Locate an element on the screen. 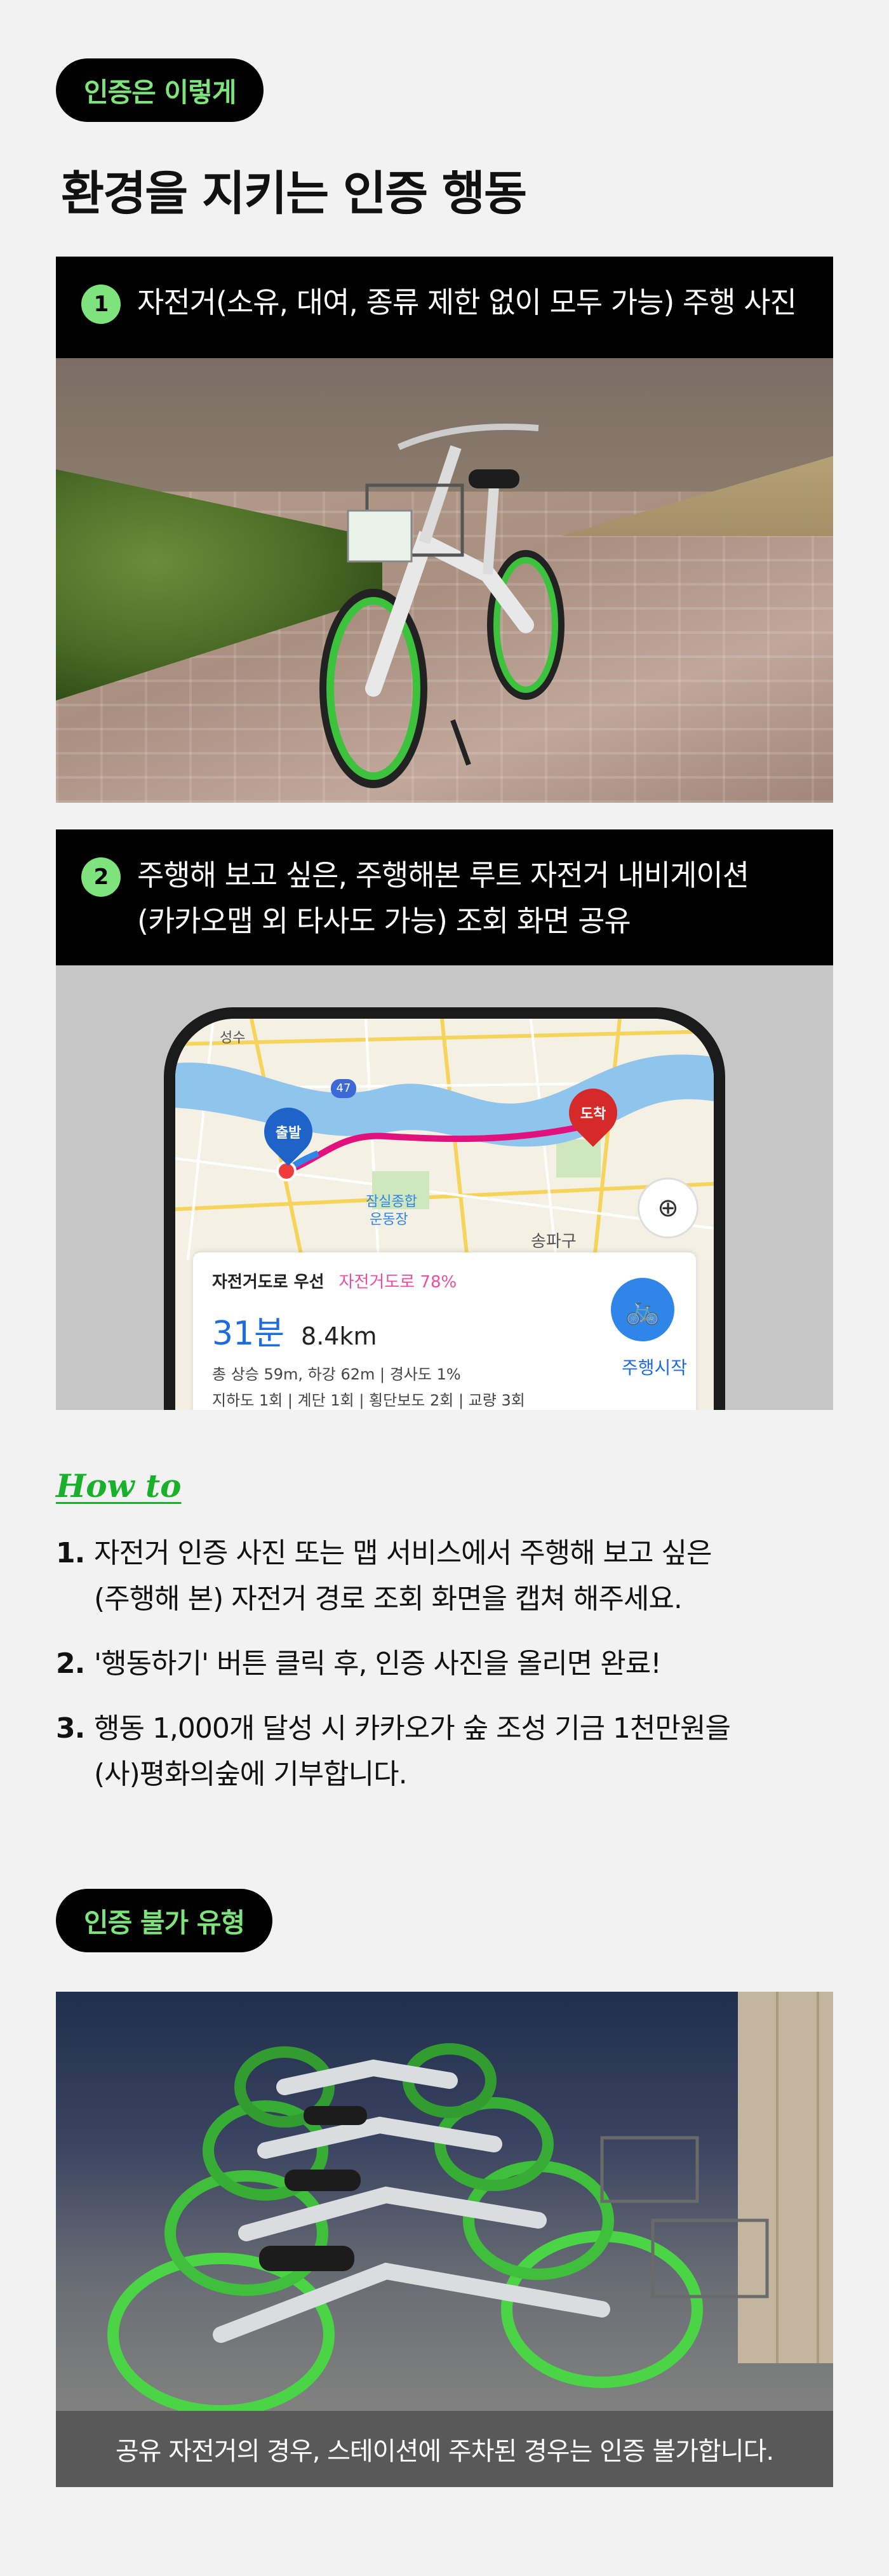  place-seongsu: 성수 is located at coordinates (233, 1038).